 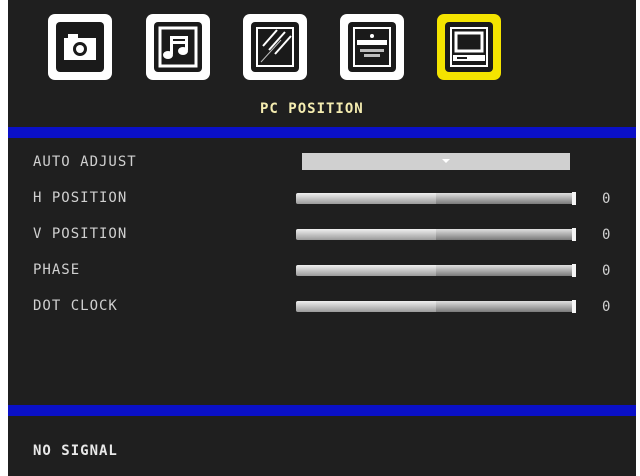 What do you see at coordinates (322, 132) in the screenshot?
I see `header-divider-band` at bounding box center [322, 132].